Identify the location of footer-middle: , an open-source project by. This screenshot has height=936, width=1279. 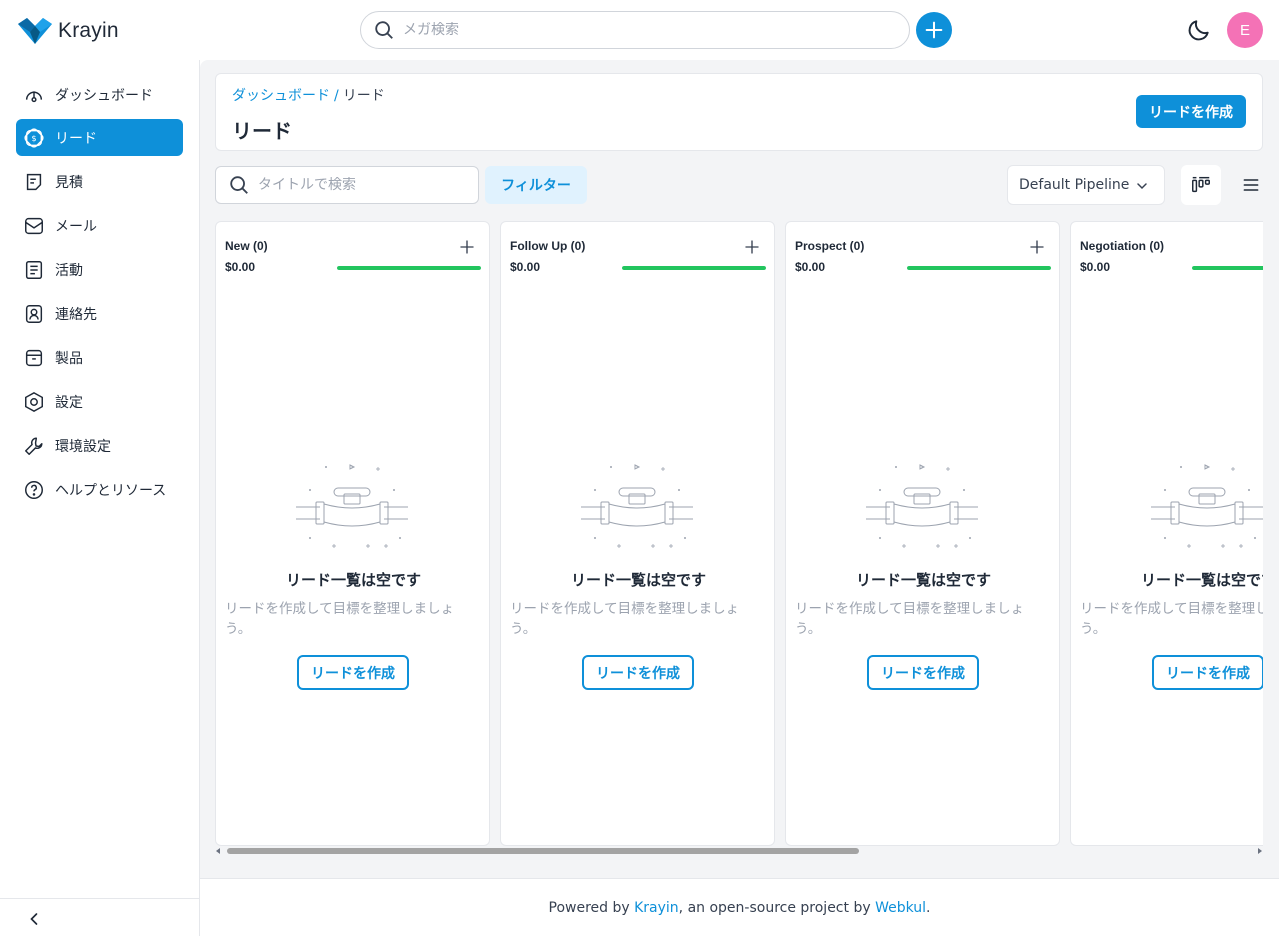
(777, 907).